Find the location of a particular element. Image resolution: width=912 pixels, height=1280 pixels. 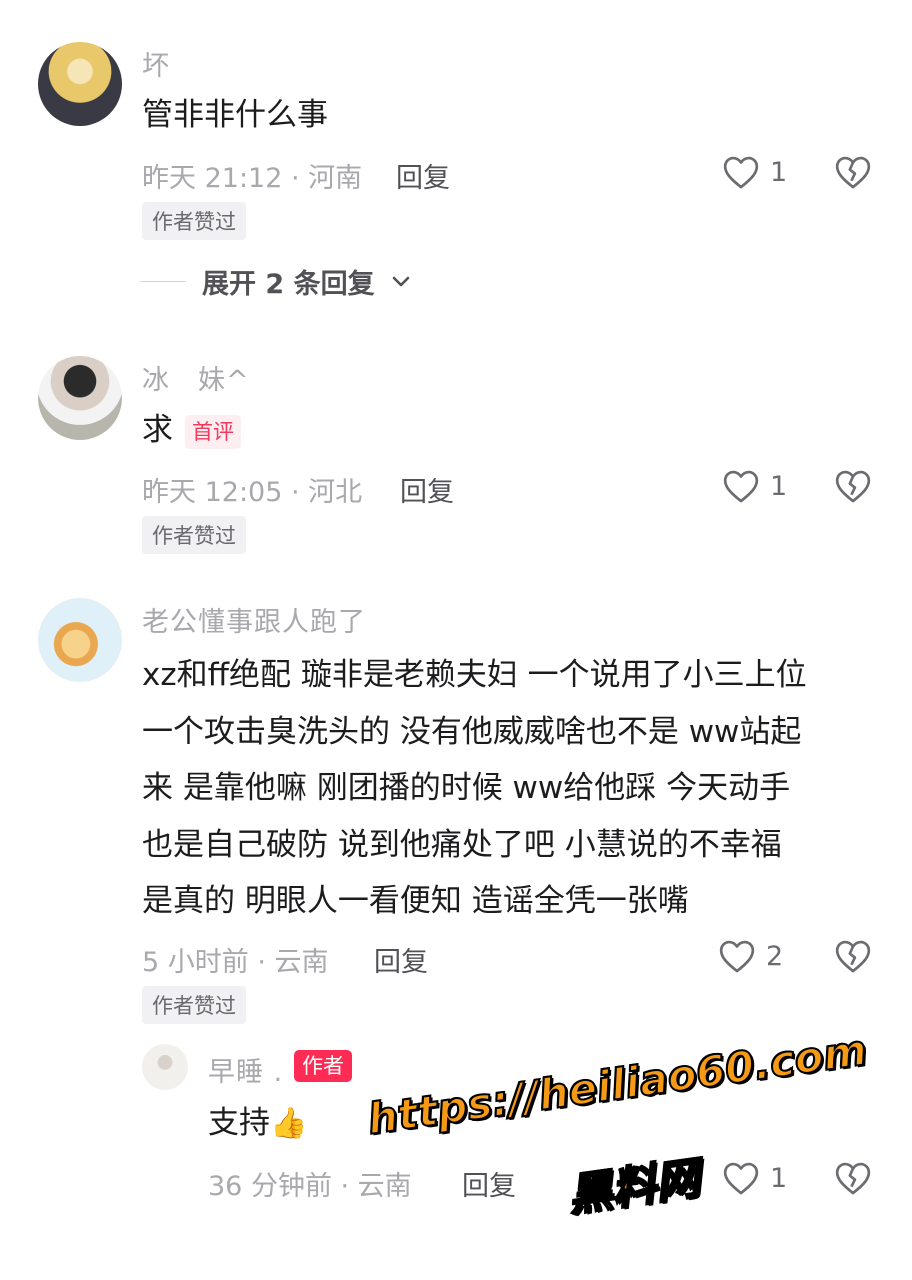

comment-text-line: xz和ff绝配 璇非是老赖夫妇 一个说用了小三上位 is located at coordinates (474, 675).